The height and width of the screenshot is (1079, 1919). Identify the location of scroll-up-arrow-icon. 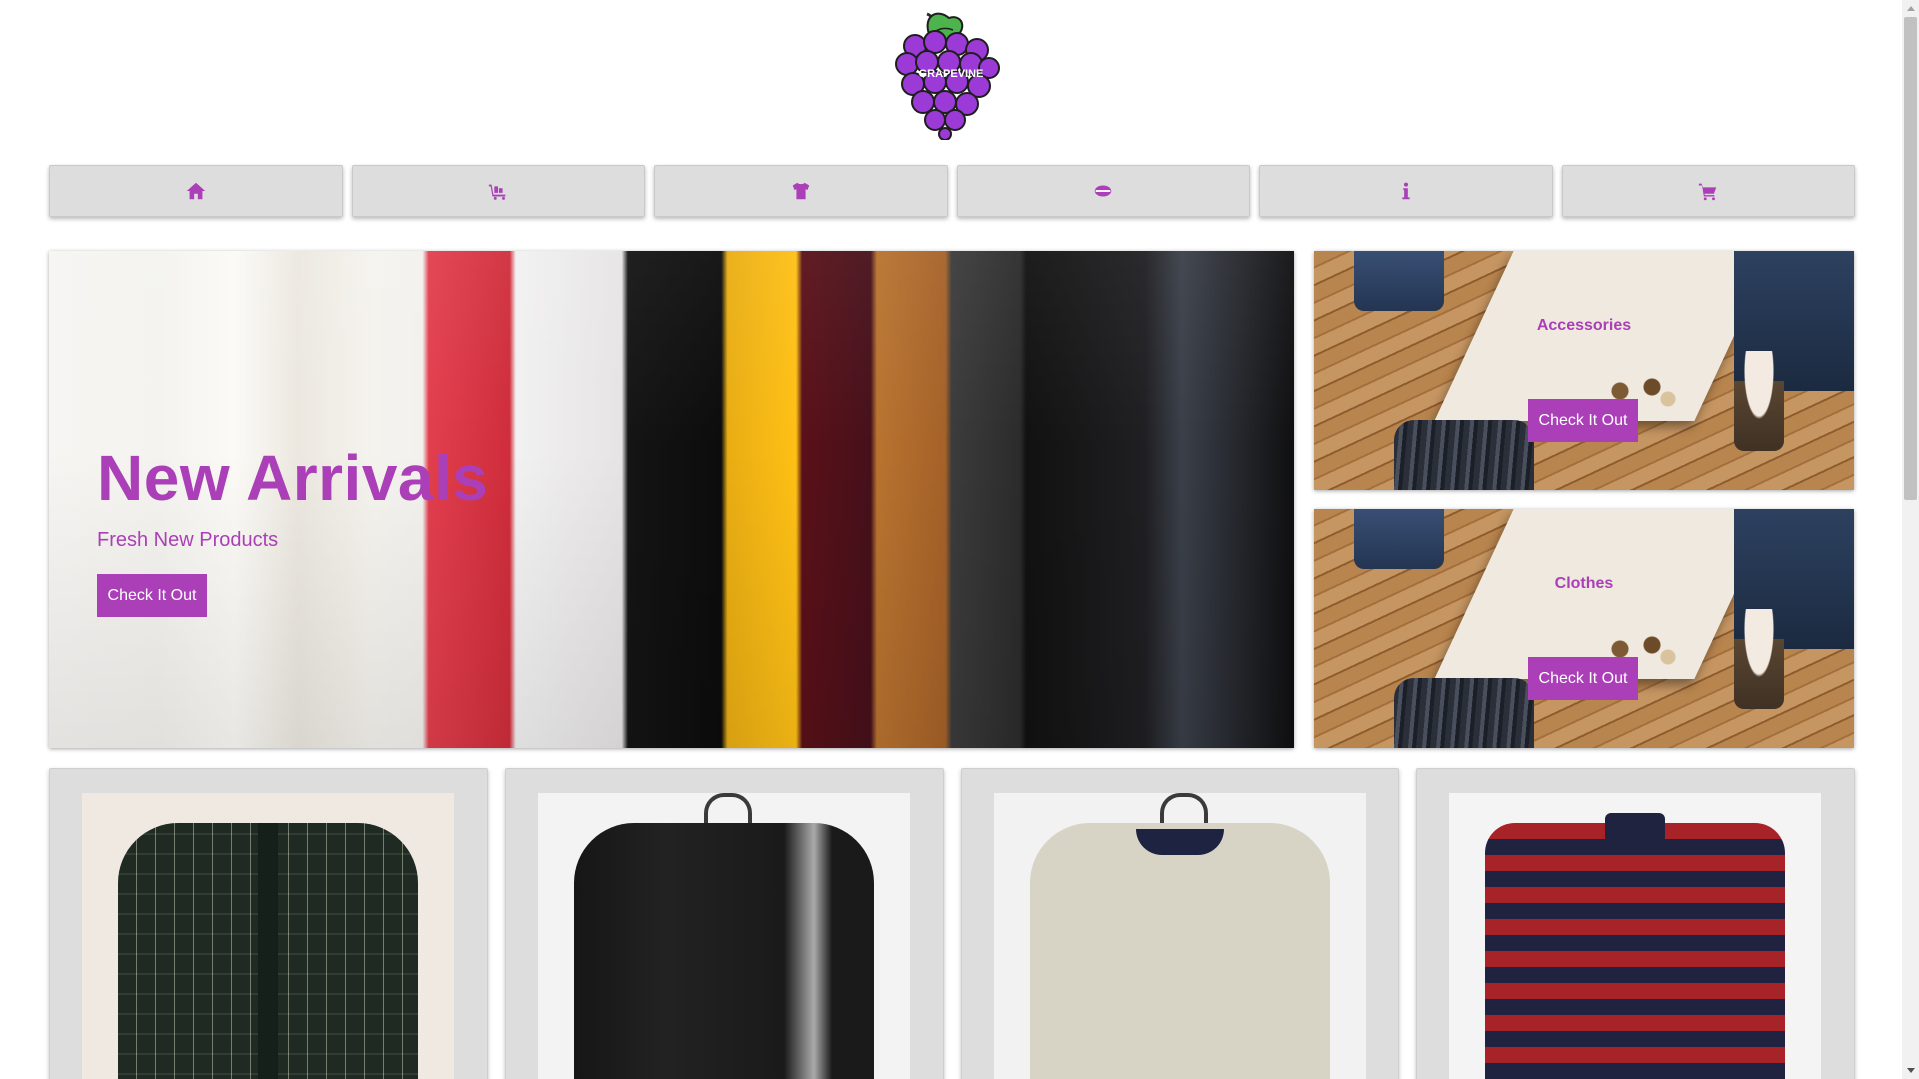
(1910, 8).